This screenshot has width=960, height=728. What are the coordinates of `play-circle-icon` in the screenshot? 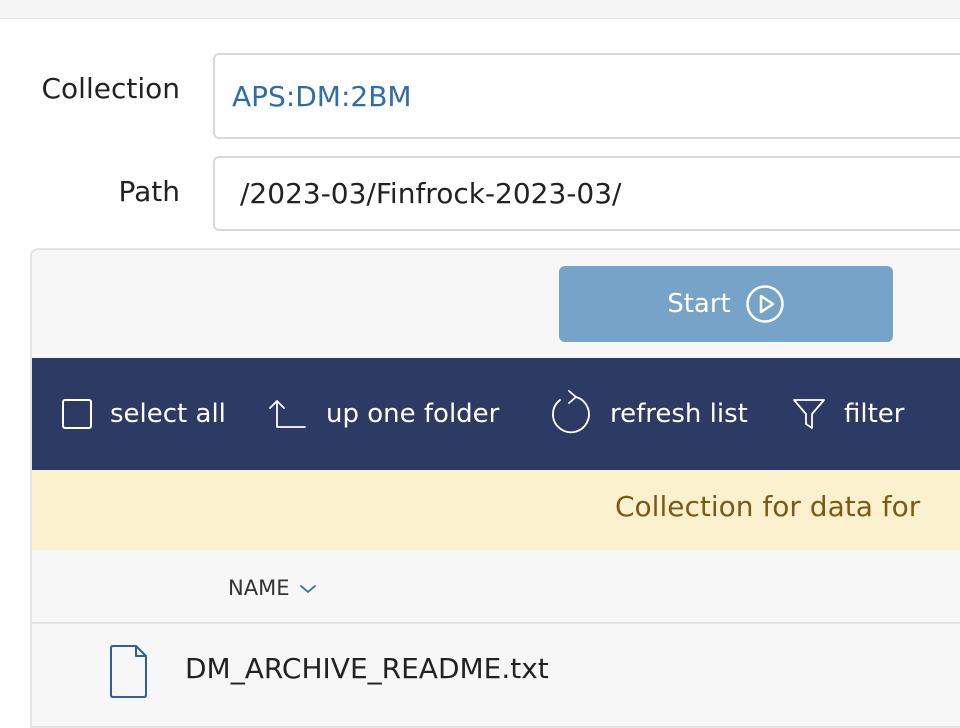 It's located at (765, 304).